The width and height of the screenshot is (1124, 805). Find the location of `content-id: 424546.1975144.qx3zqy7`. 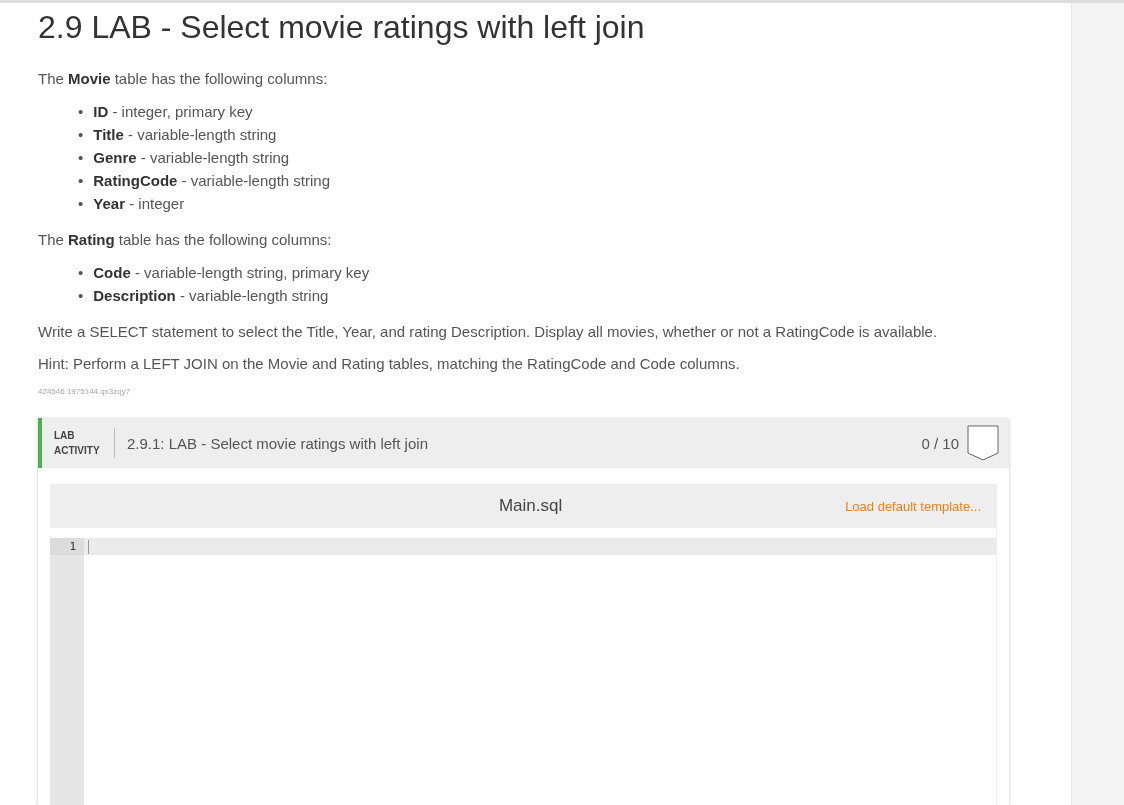

content-id: 424546.1975144.qx3zqy7 is located at coordinates (85, 391).